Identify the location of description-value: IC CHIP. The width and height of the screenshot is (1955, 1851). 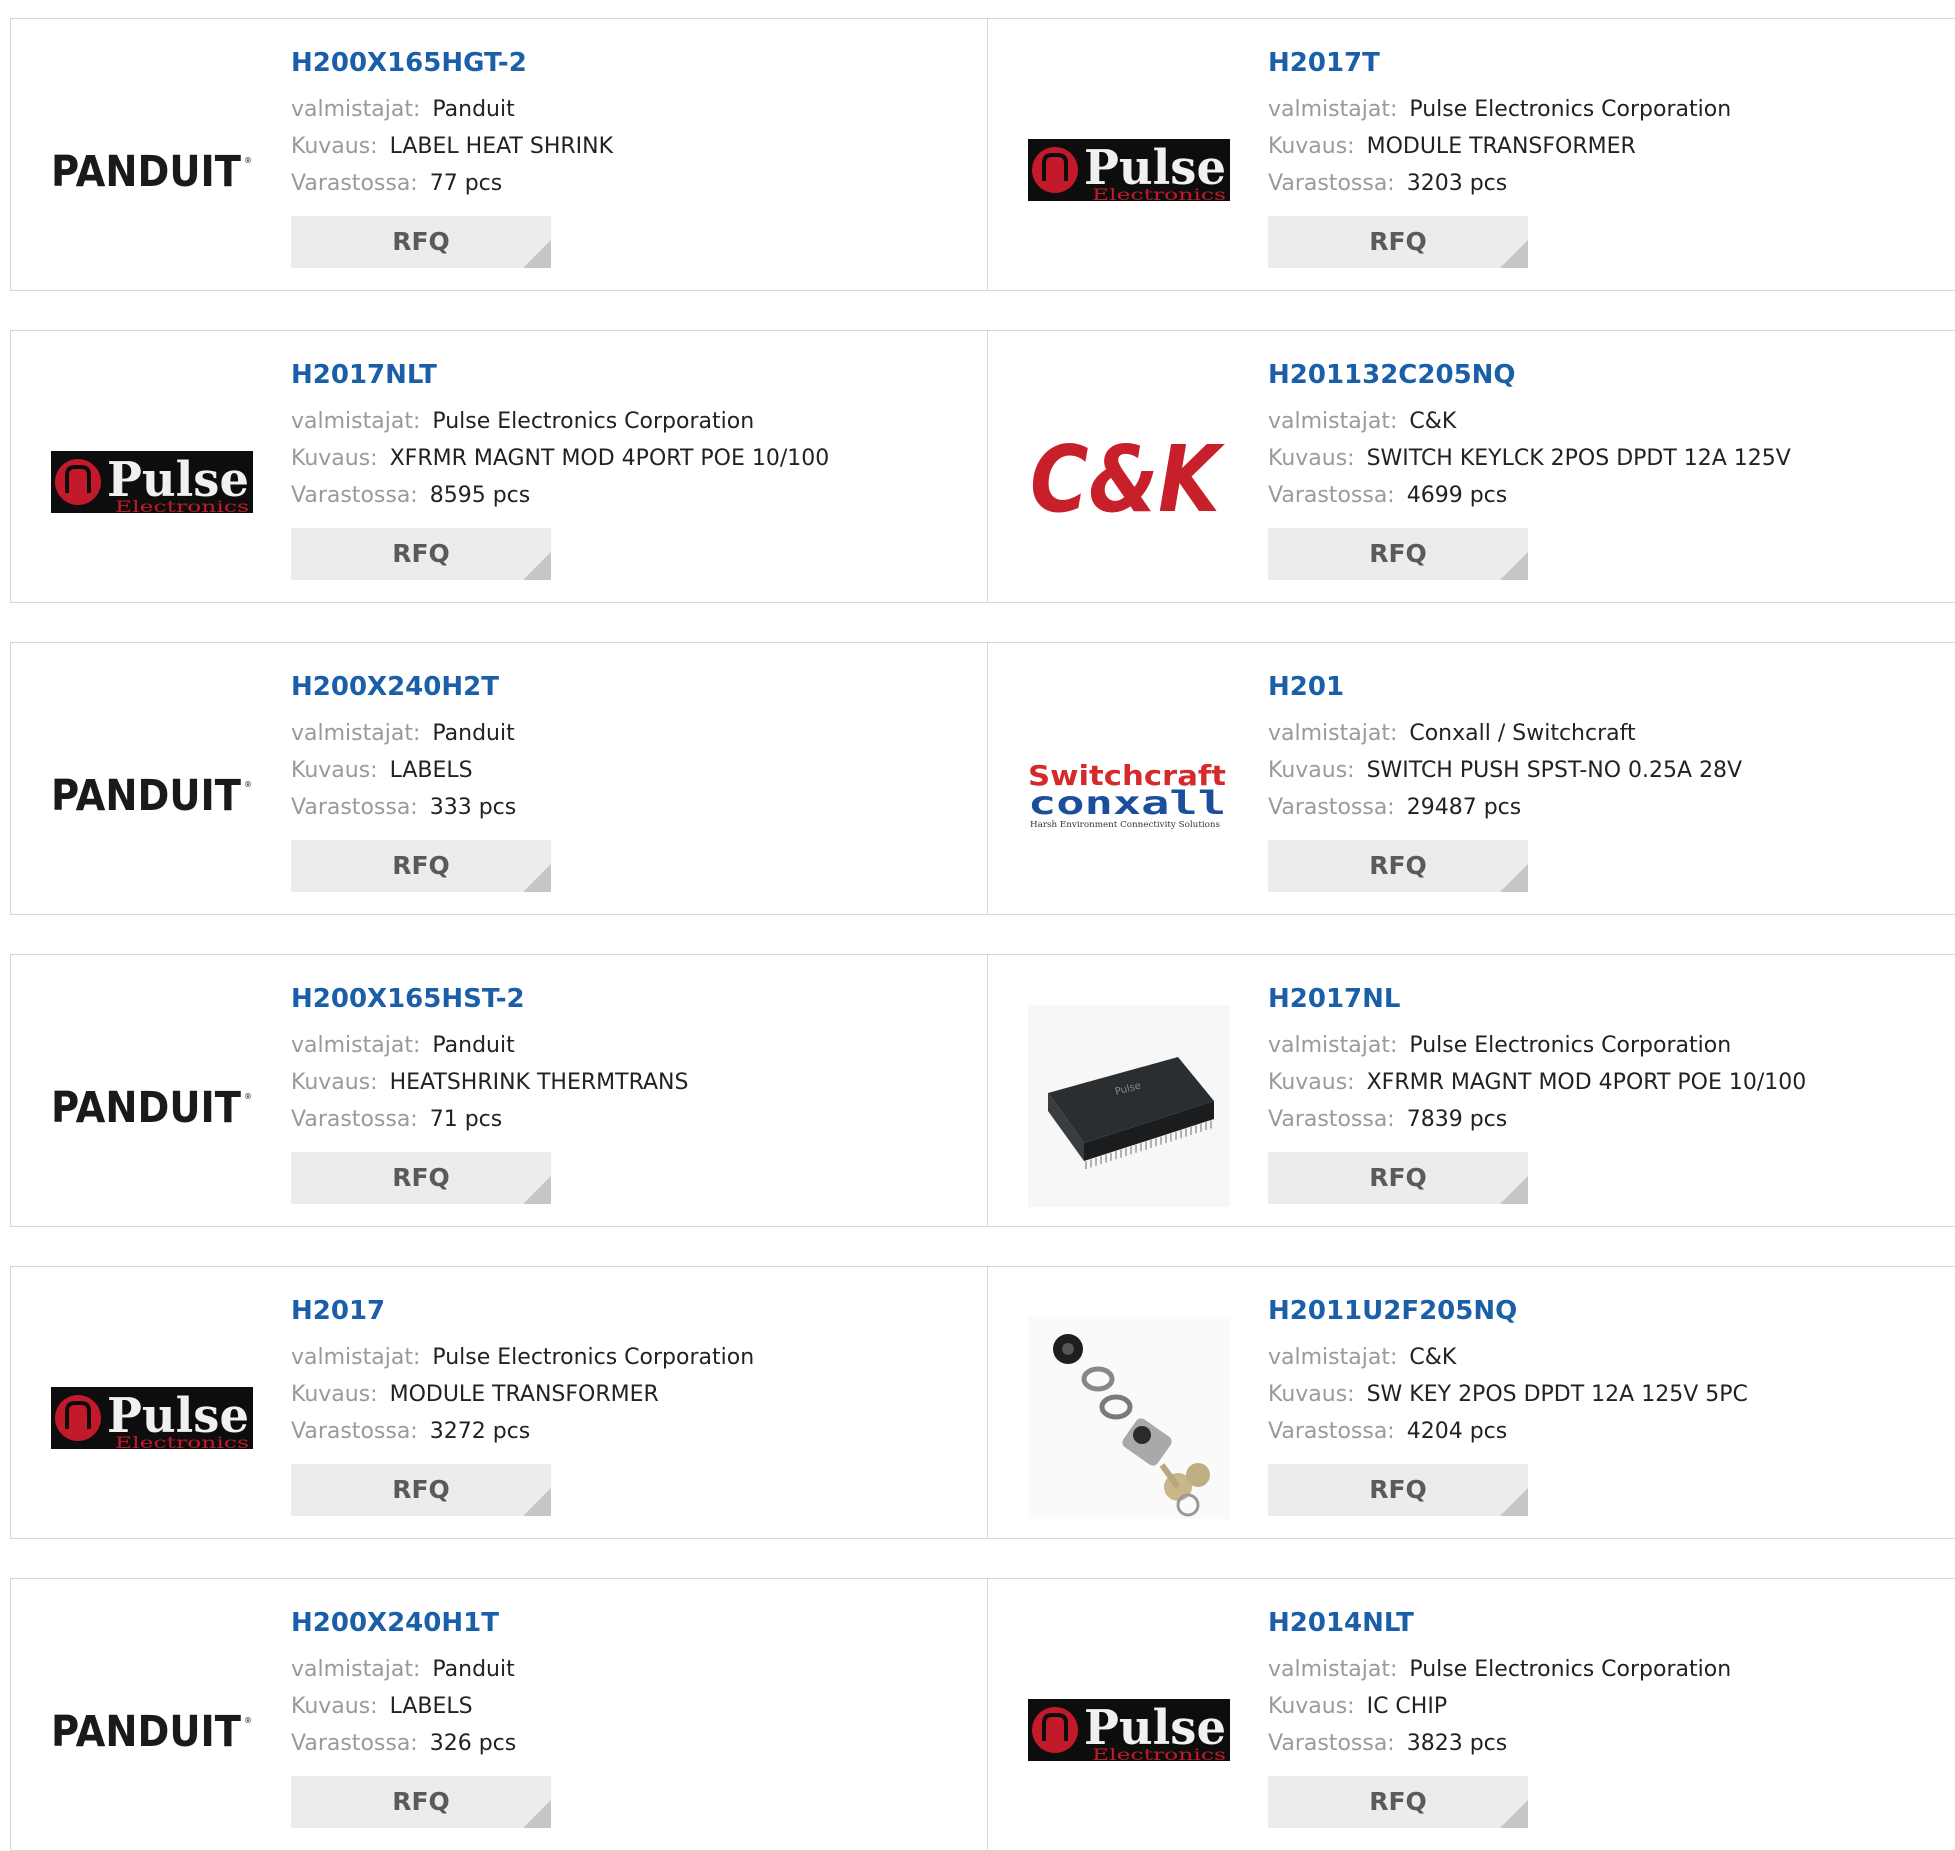
(1407, 1706).